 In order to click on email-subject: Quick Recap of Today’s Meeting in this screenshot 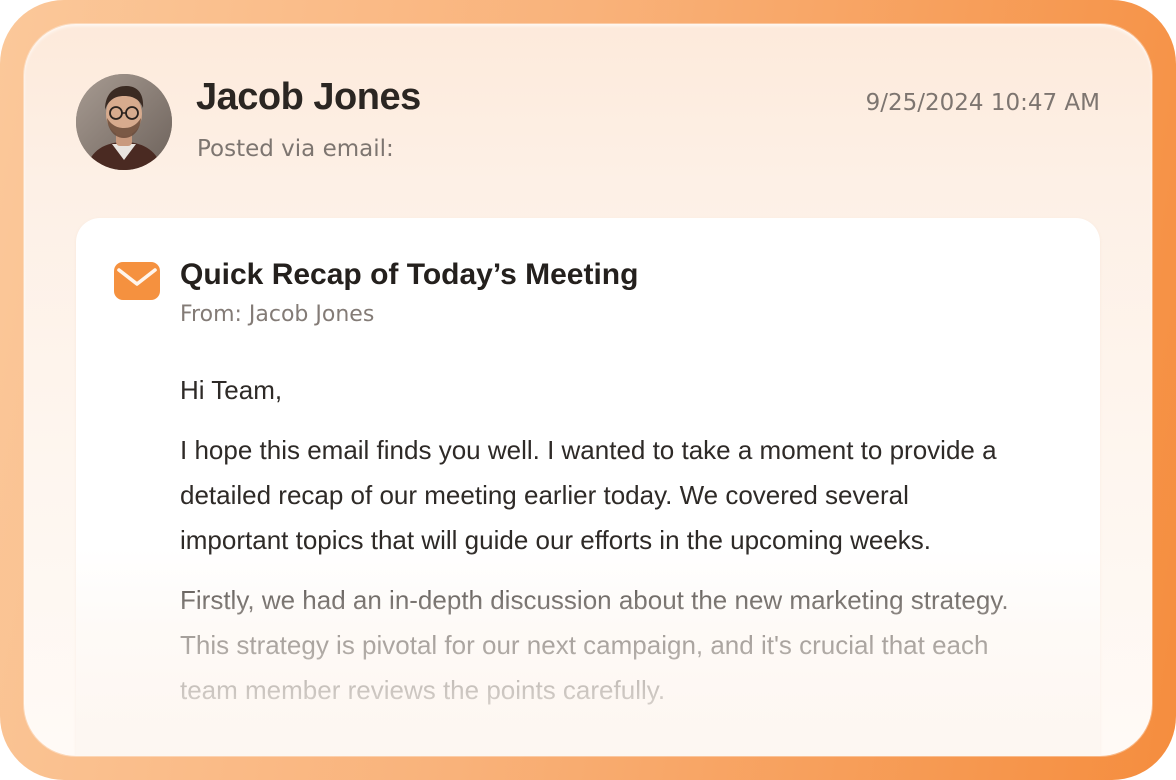, I will do `click(409, 275)`.